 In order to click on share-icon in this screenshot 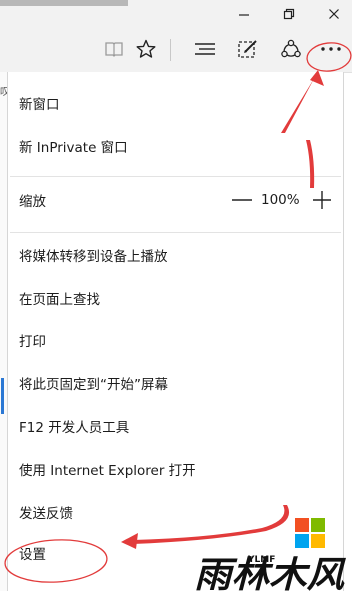, I will do `click(291, 48)`.